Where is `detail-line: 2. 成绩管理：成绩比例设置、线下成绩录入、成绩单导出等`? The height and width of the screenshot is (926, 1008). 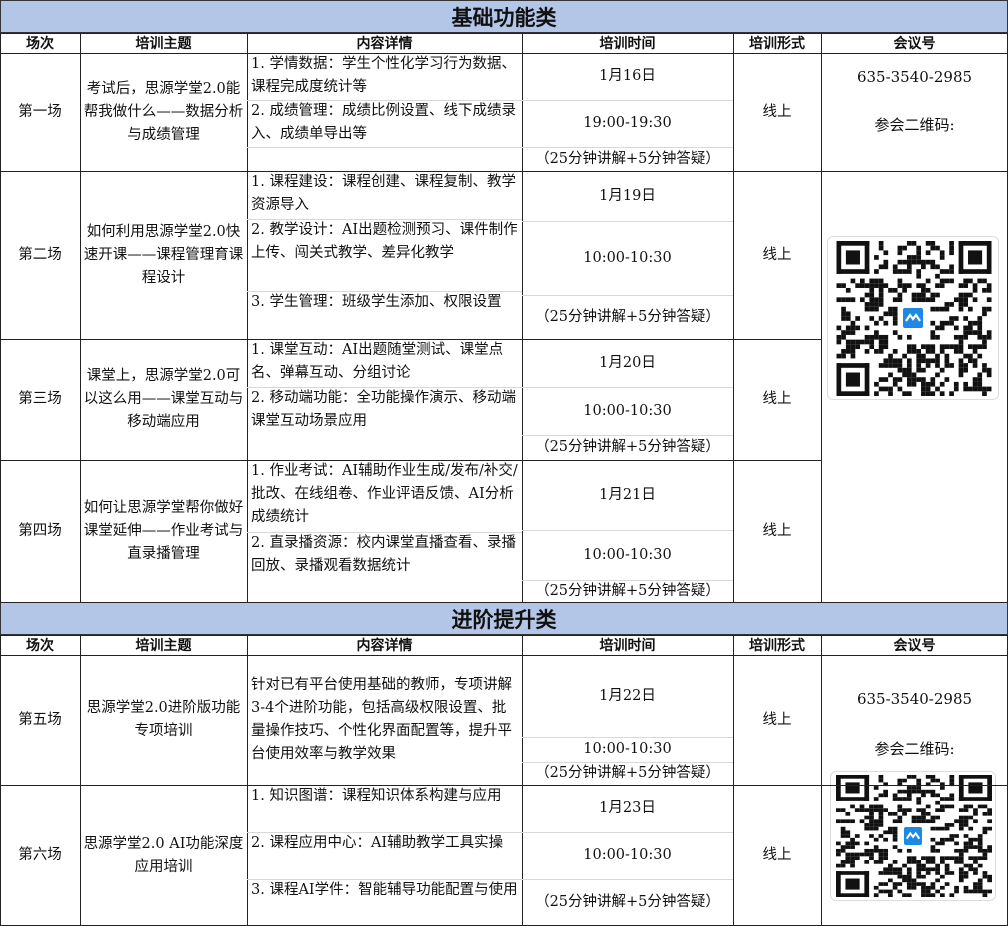 detail-line: 2. 成绩管理：成绩比例设置、线下成绩录入、成绩单导出等 is located at coordinates (383, 122).